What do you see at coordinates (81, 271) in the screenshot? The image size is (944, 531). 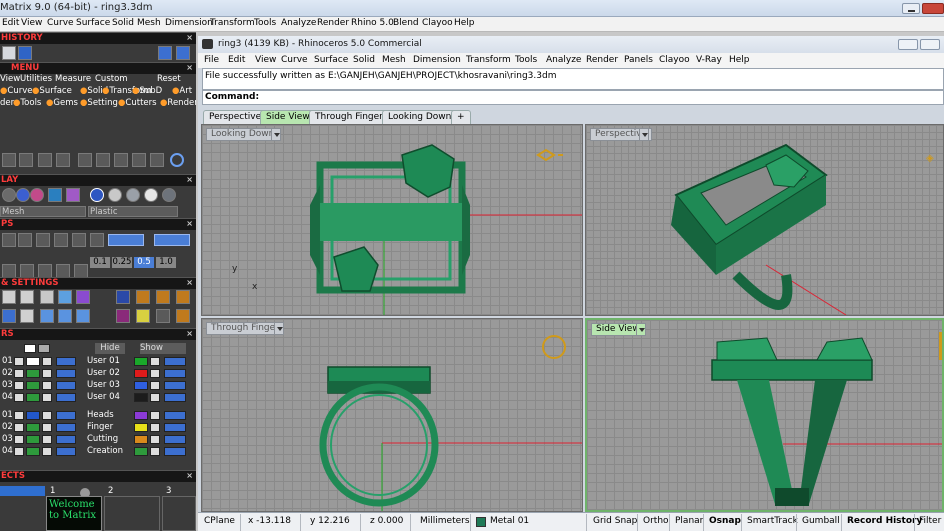 I see `transform-icon` at bounding box center [81, 271].